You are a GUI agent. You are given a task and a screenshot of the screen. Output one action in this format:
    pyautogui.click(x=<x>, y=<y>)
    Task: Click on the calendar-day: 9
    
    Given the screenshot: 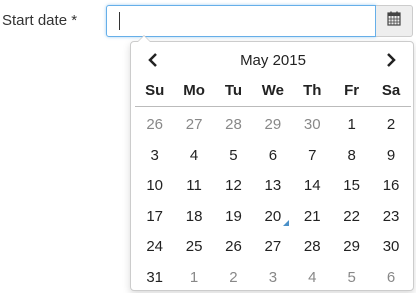 What is the action you would take?
    pyautogui.click(x=390, y=156)
    